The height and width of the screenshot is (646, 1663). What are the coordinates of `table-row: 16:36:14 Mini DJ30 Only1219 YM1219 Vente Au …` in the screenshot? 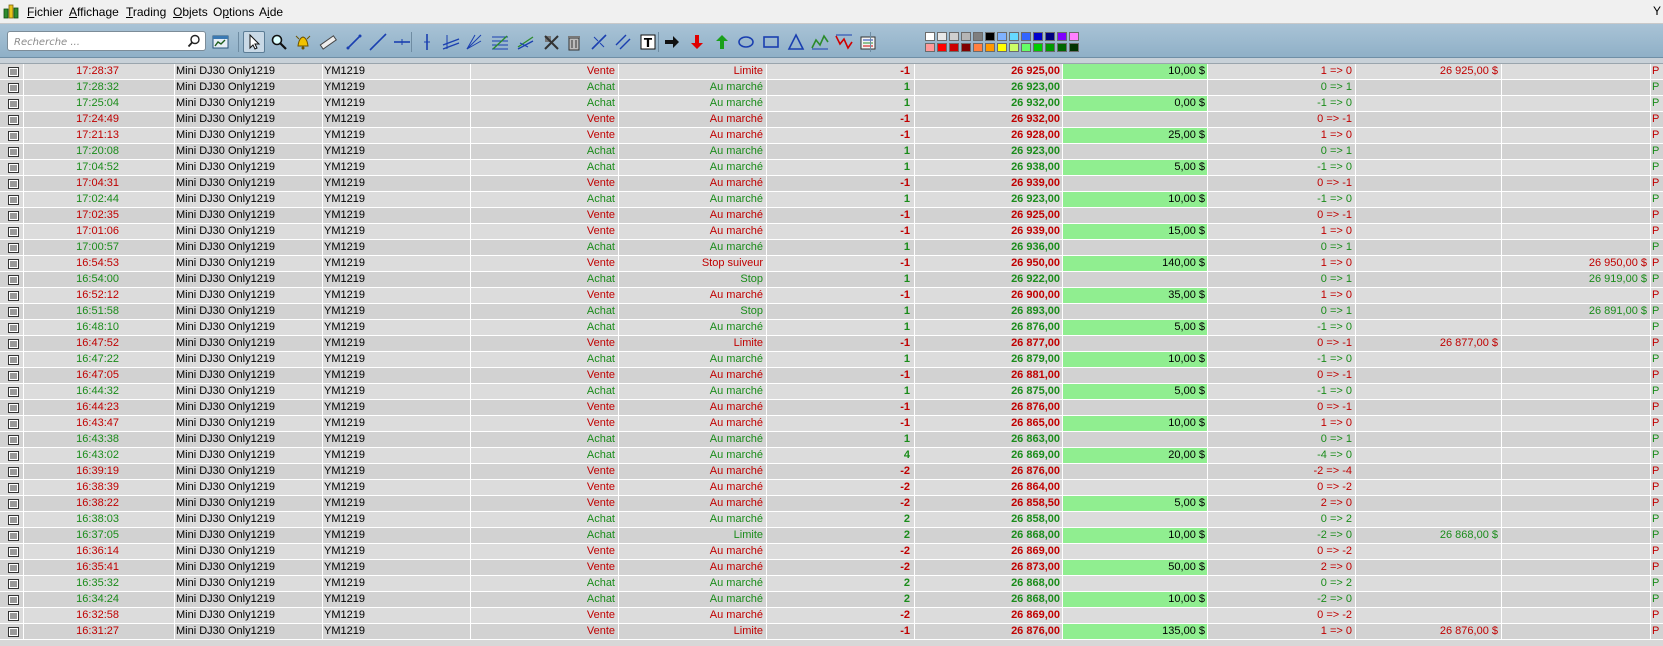 It's located at (831, 552).